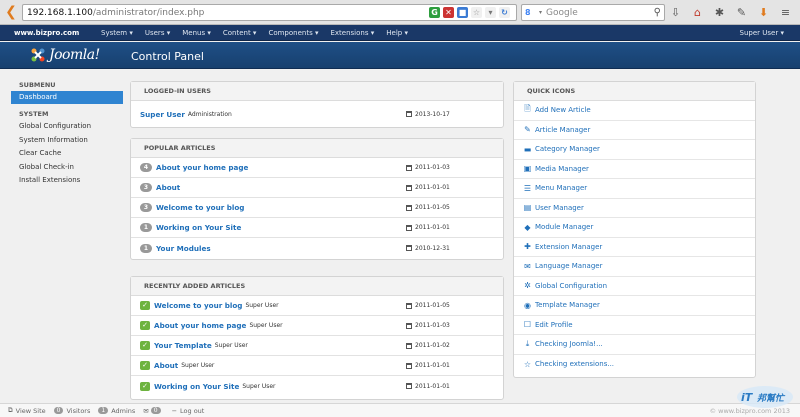  Describe the element at coordinates (719, 12) in the screenshot. I see `addon-icon: ✱` at that location.